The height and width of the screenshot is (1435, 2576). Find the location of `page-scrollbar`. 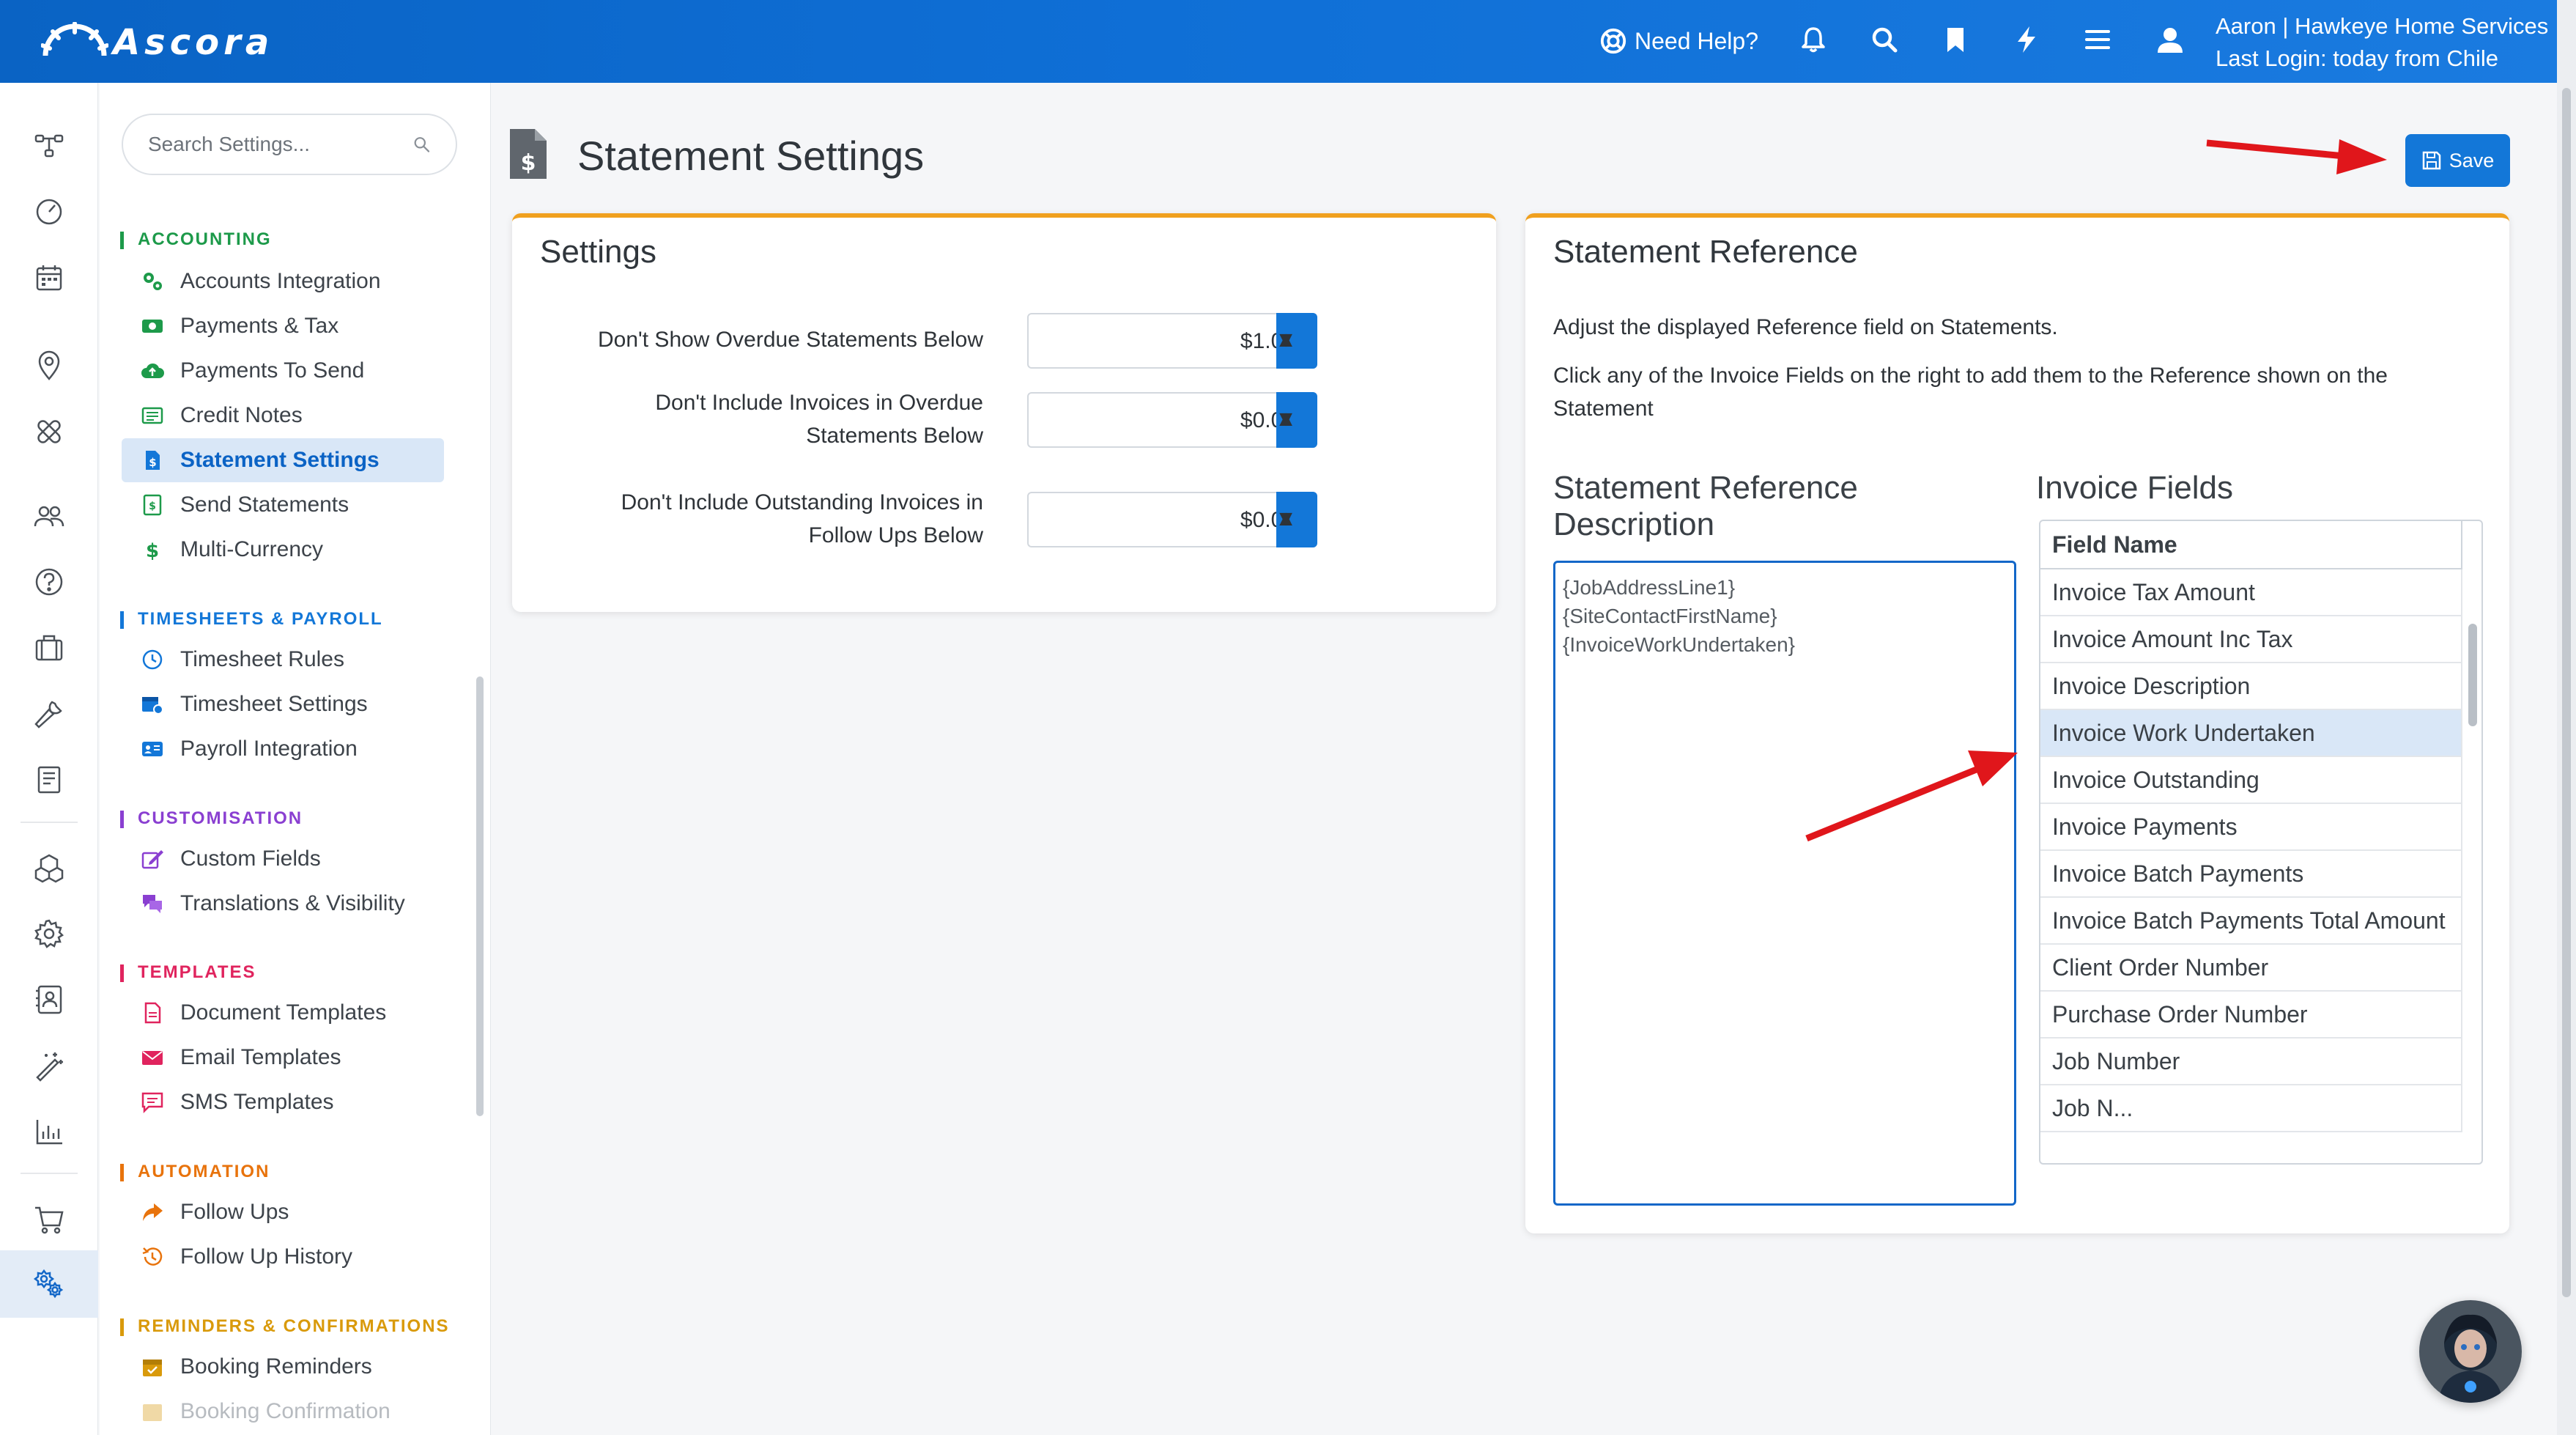

page-scrollbar is located at coordinates (2566, 717).